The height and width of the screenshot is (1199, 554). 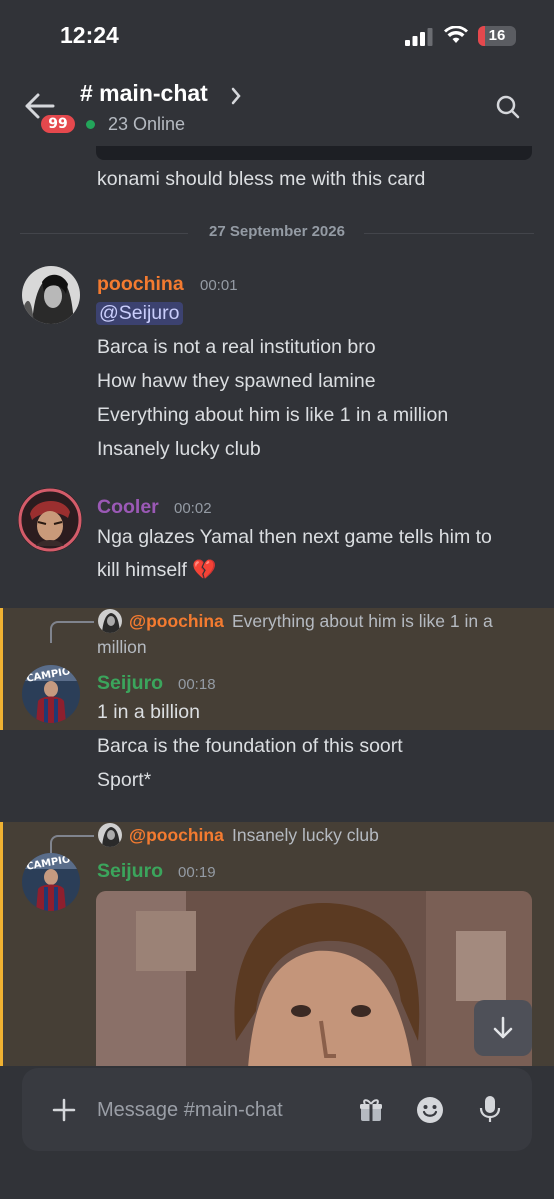 I want to click on channel-title: # main-chat, so click(x=144, y=93).